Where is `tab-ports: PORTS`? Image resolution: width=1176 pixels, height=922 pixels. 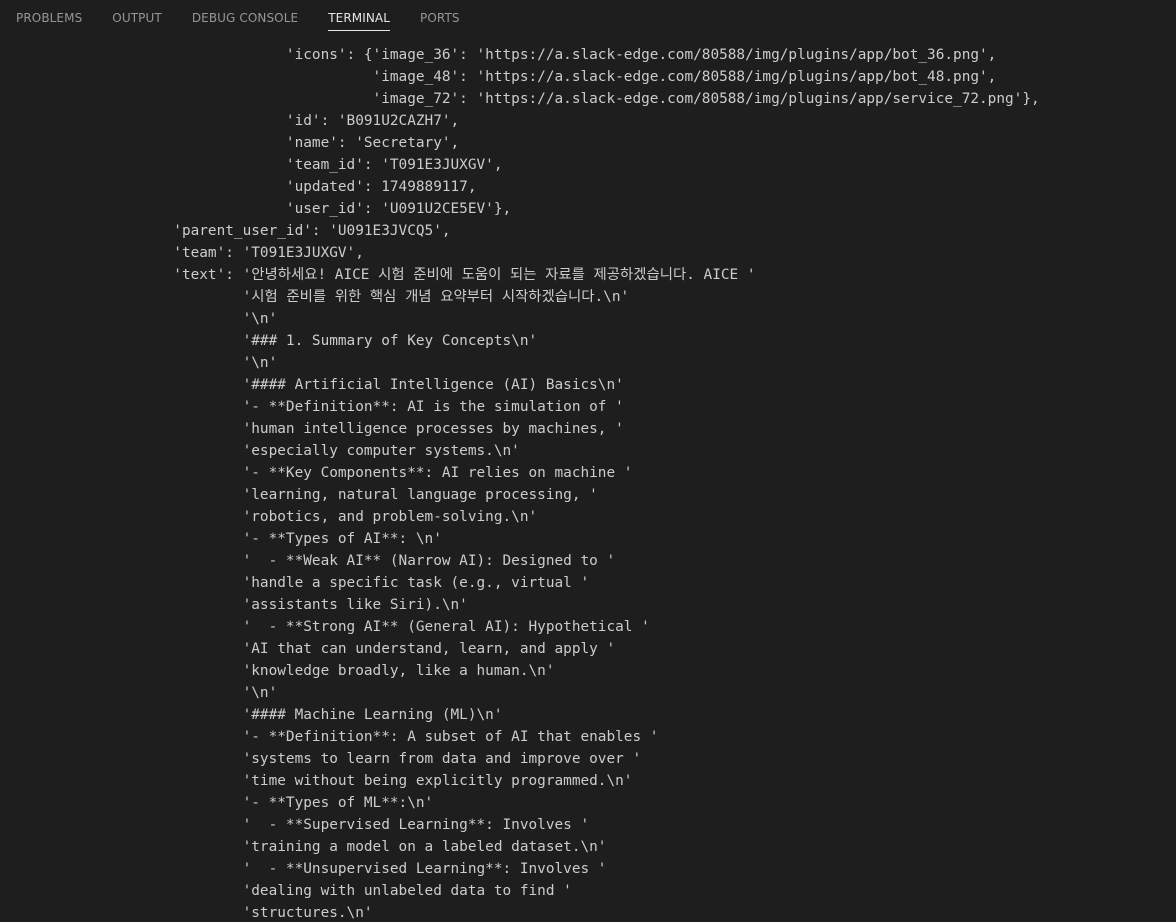
tab-ports: PORTS is located at coordinates (440, 18).